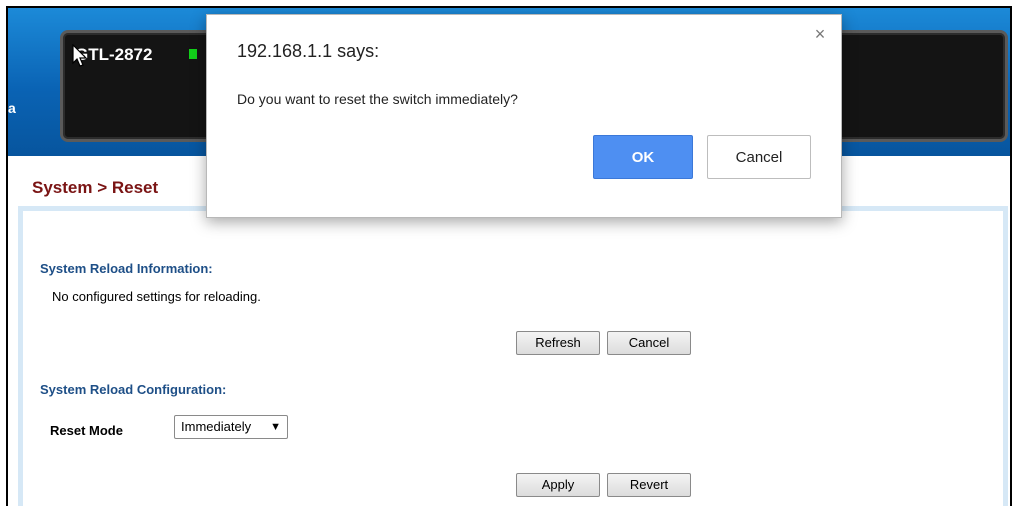 The height and width of the screenshot is (506, 1018). I want to click on reload-info-message: No configured settings for reloading., so click(156, 296).